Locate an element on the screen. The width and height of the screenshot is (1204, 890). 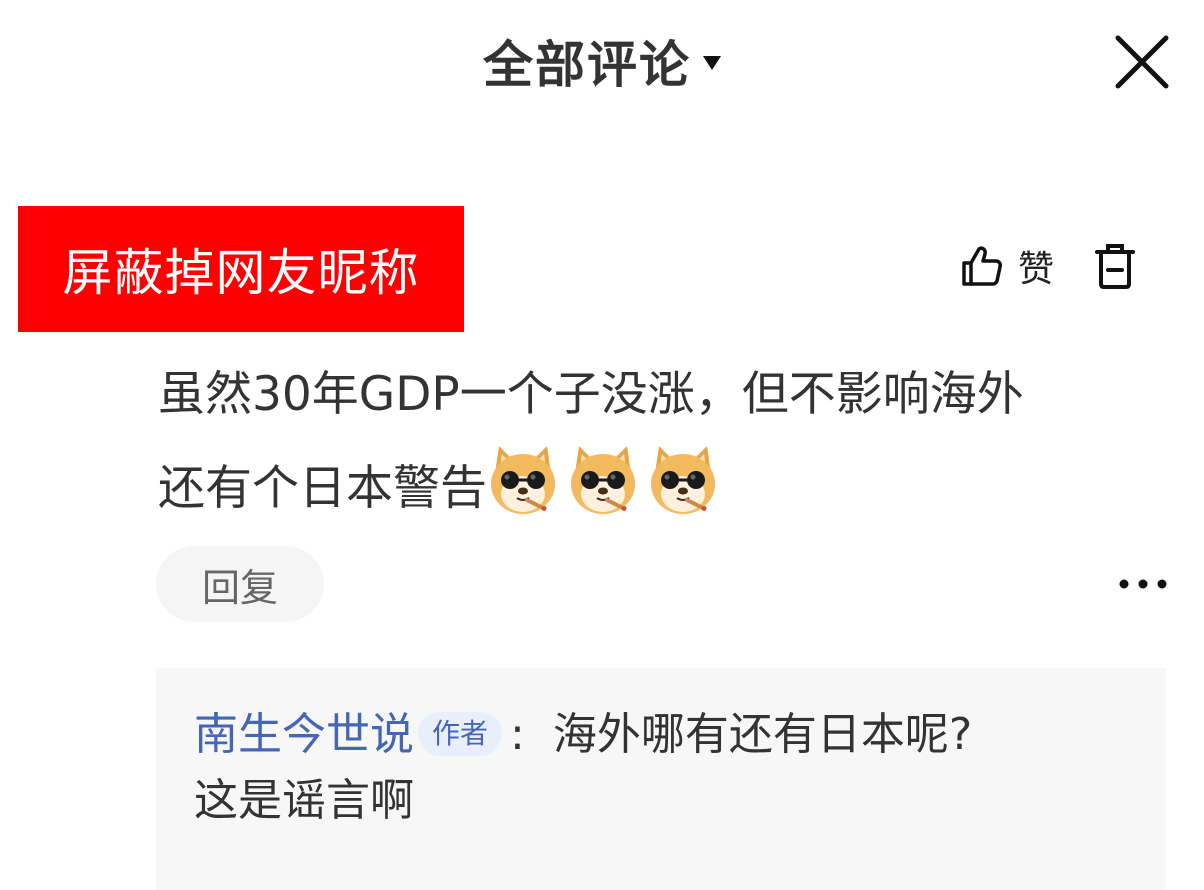
close-button is located at coordinates (1142, 62).